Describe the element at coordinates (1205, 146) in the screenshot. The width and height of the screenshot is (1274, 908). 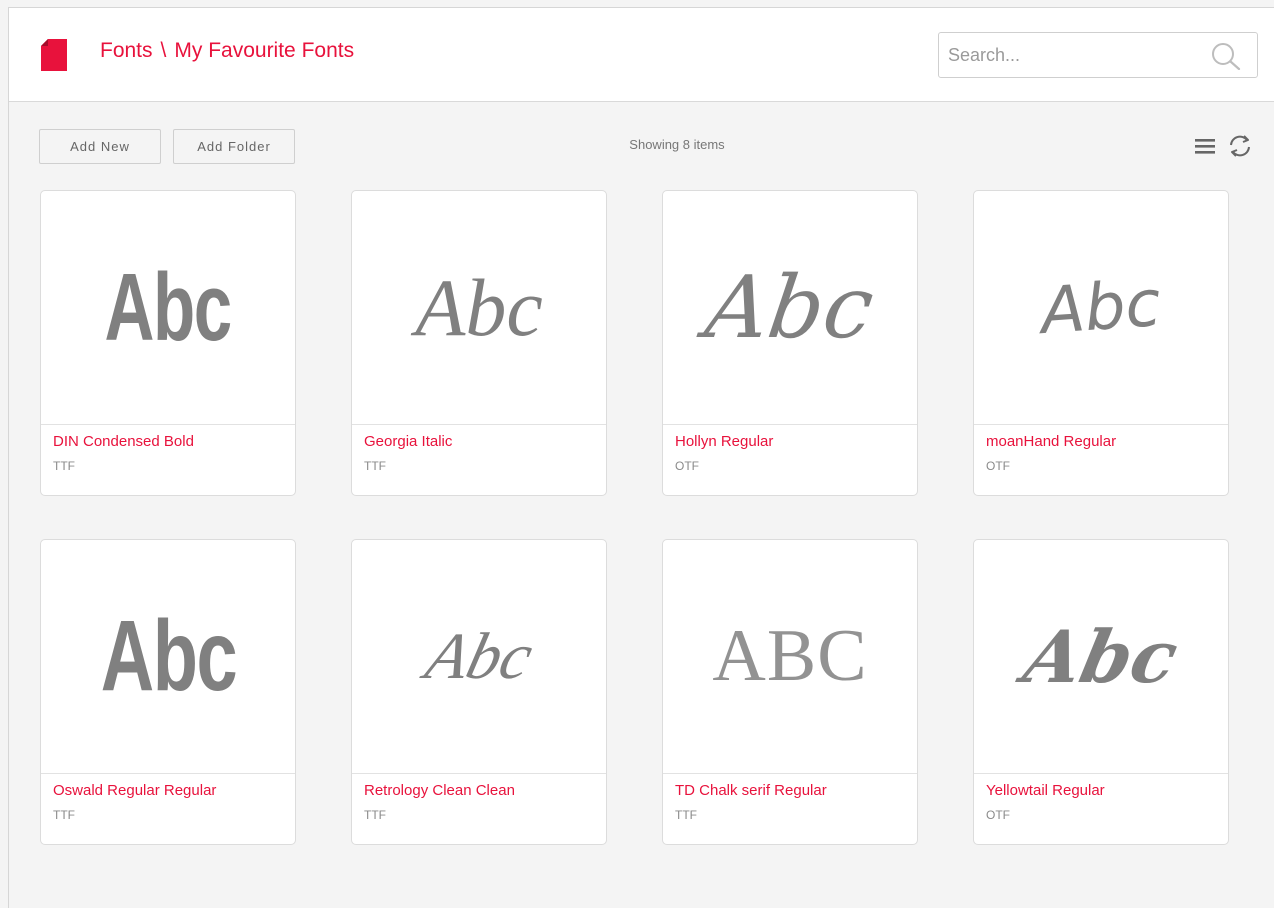
I see `list-view-icon` at that location.